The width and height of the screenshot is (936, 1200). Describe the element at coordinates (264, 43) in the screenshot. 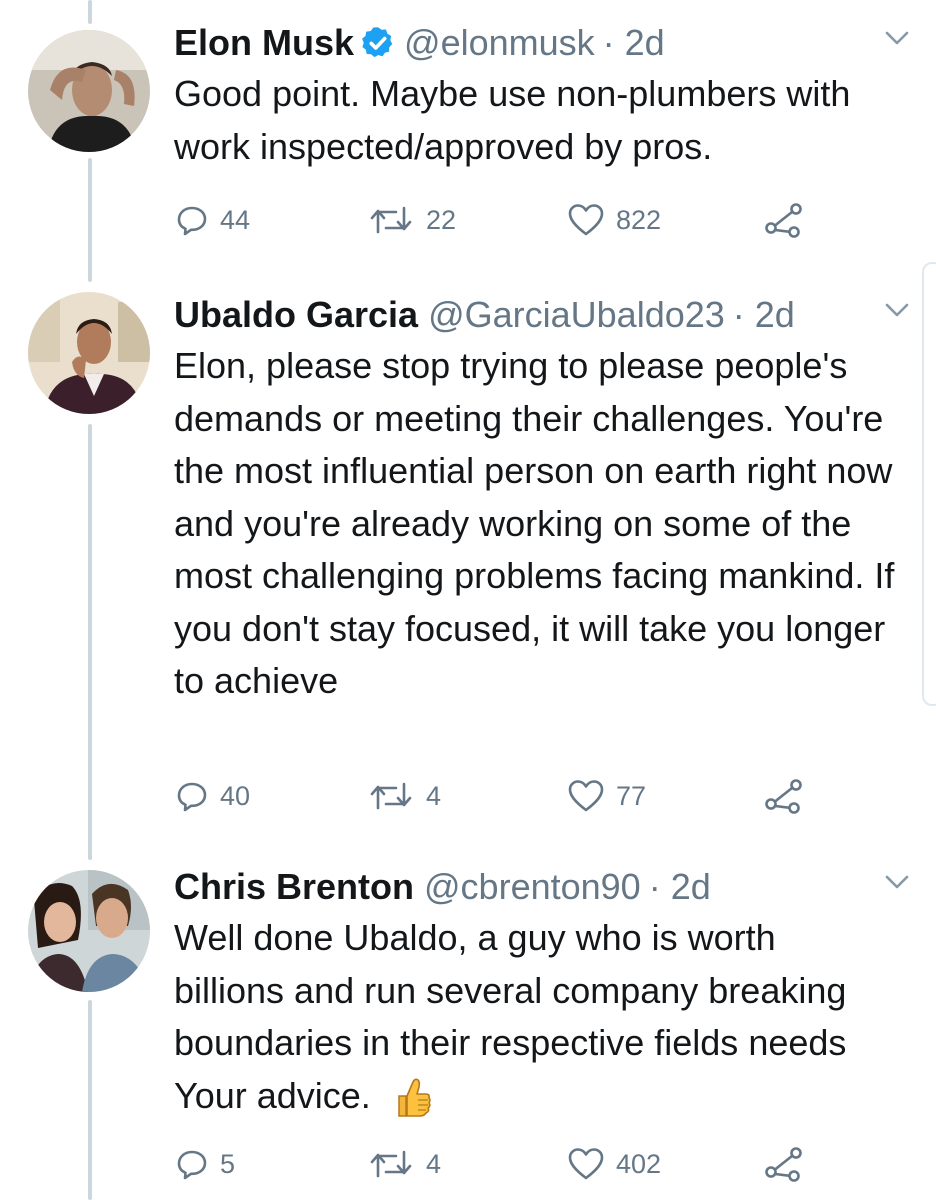

I see `author-name: Elon Musk` at that location.